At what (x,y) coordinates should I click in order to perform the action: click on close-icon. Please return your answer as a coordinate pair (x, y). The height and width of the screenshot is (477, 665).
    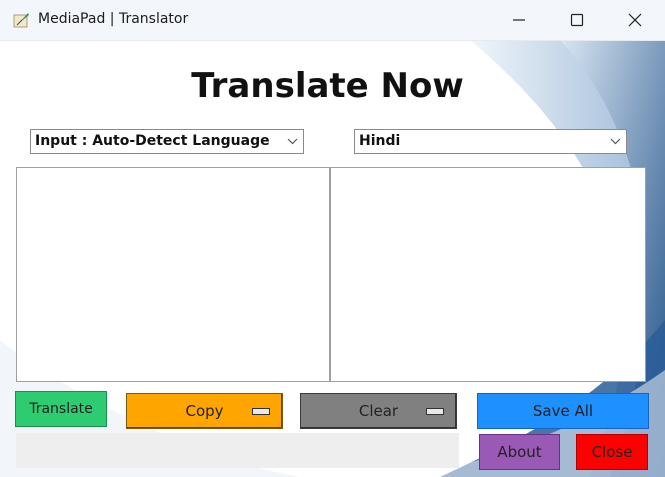
    Looking at the image, I should click on (635, 20).